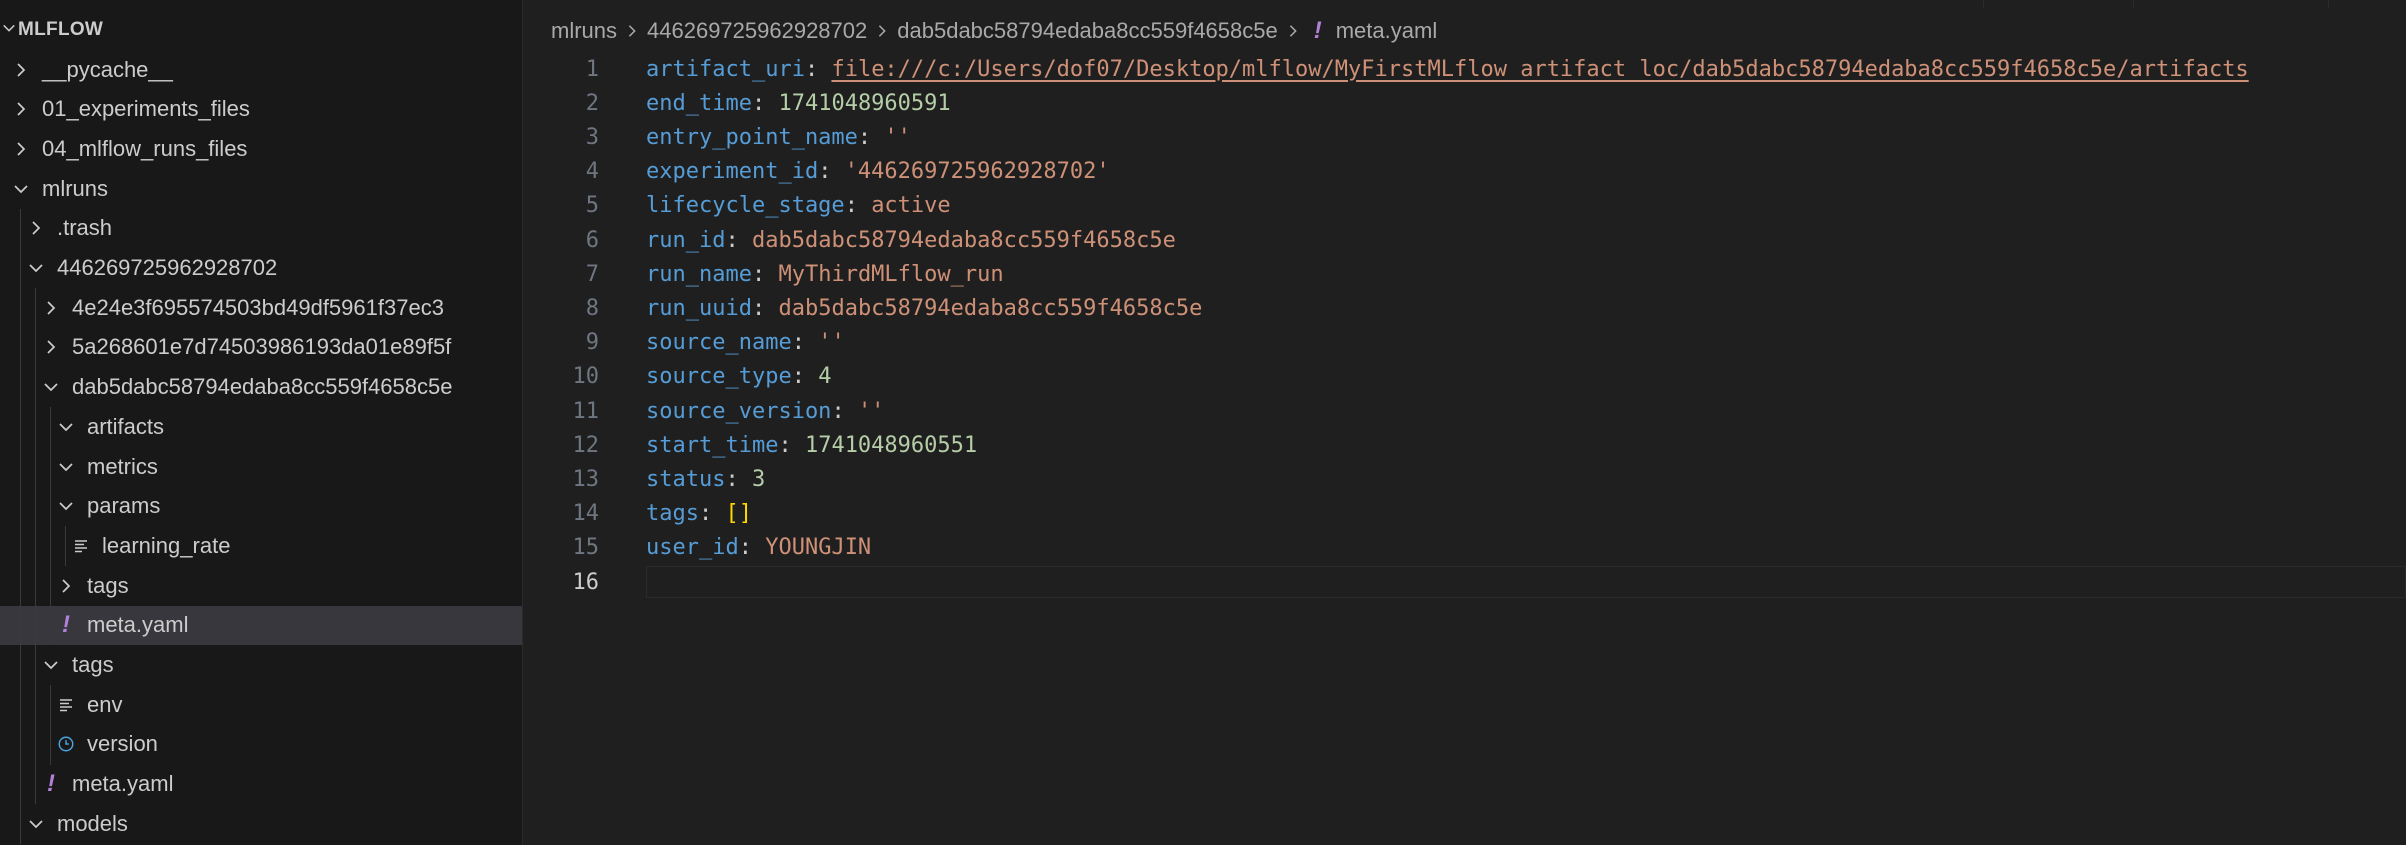 The width and height of the screenshot is (2406, 845). I want to click on code-line: 16, so click(1464, 582).